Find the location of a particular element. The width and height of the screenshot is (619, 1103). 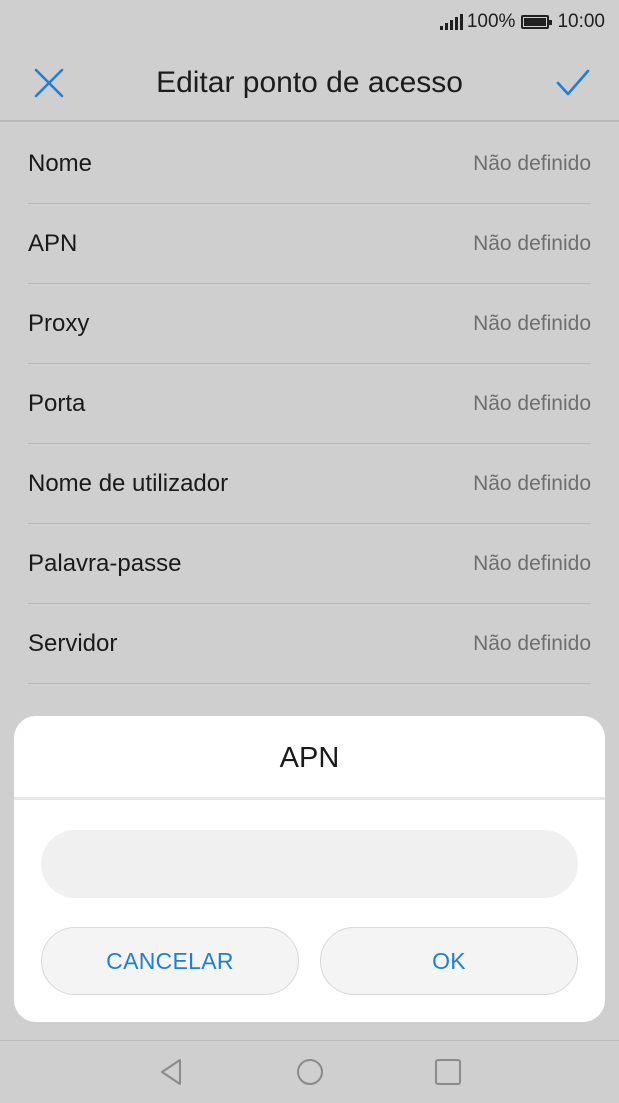

battery-percent: 100% is located at coordinates (491, 21).